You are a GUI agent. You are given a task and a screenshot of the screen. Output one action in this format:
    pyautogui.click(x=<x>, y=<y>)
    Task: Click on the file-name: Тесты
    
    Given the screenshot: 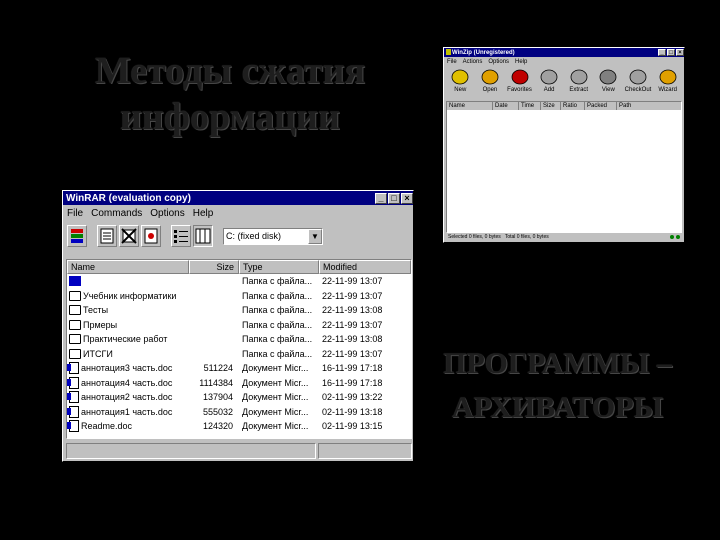 What is the action you would take?
    pyautogui.click(x=96, y=310)
    